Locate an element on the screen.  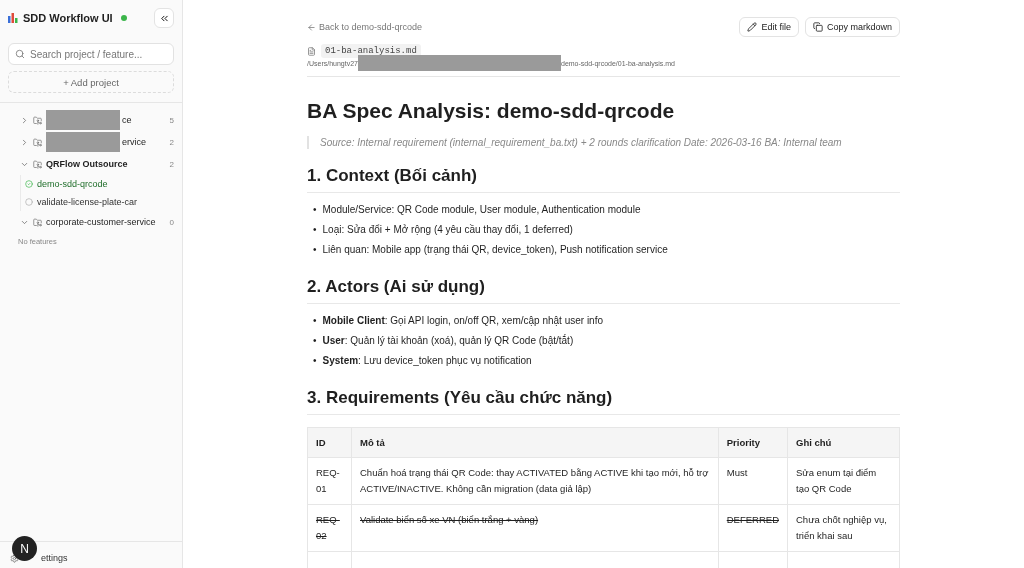
settings-icon is located at coordinates (14, 558).